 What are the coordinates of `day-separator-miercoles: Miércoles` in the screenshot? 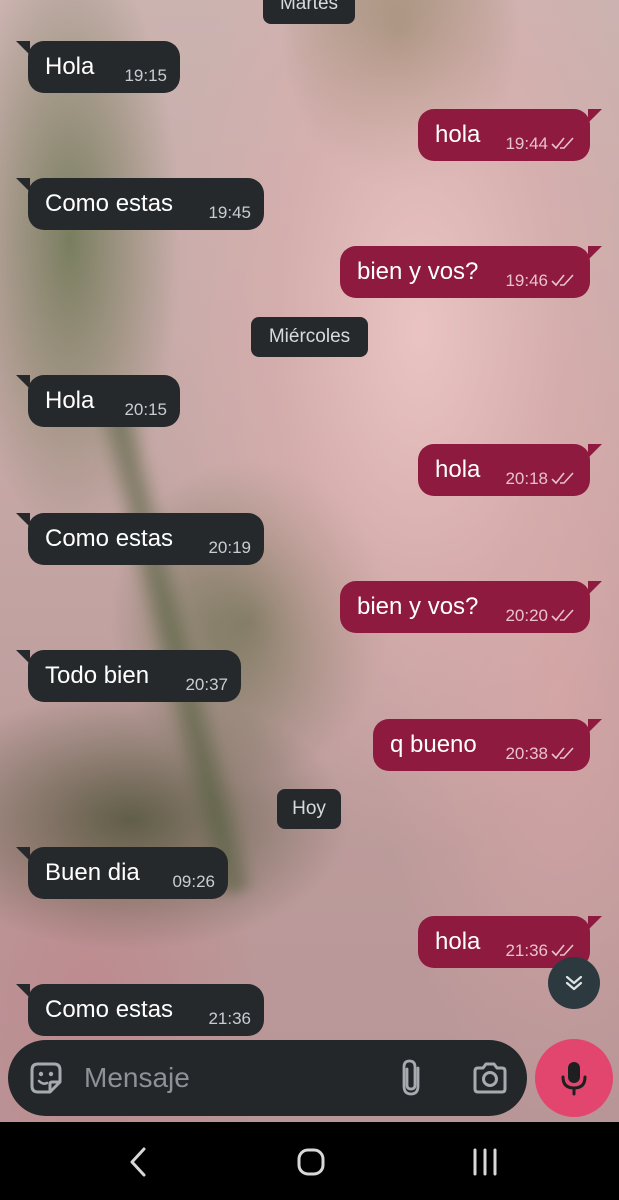 It's located at (309, 337).